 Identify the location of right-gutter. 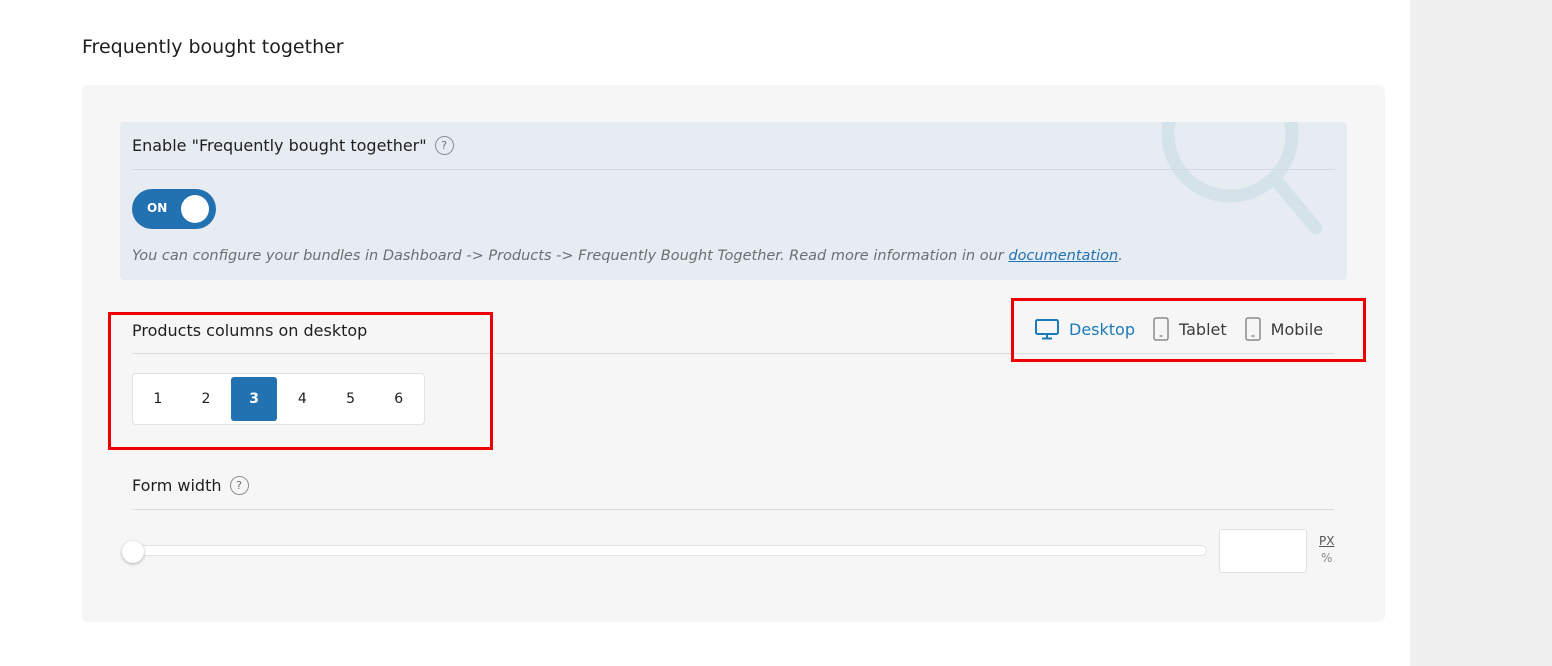
(1481, 333).